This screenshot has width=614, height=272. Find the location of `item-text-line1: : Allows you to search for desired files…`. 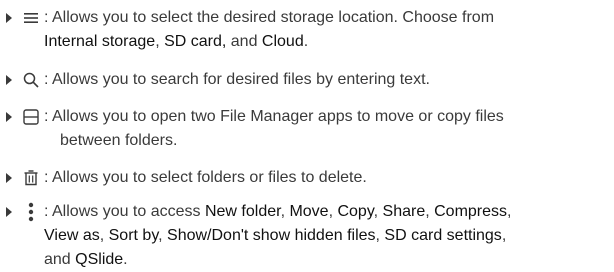

item-text-line1: : Allows you to search for desired files… is located at coordinates (237, 79).